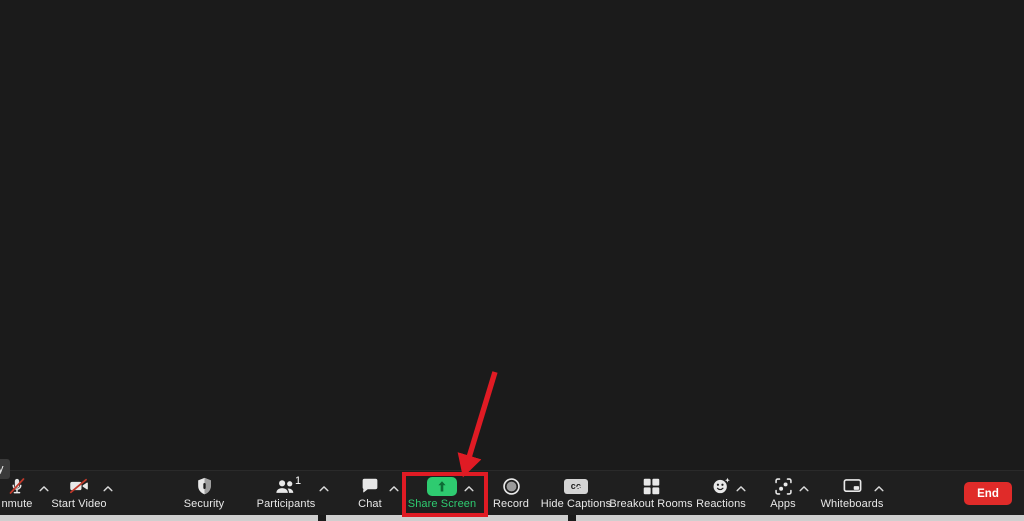  I want to click on window-bottom-strip, so click(512, 518).